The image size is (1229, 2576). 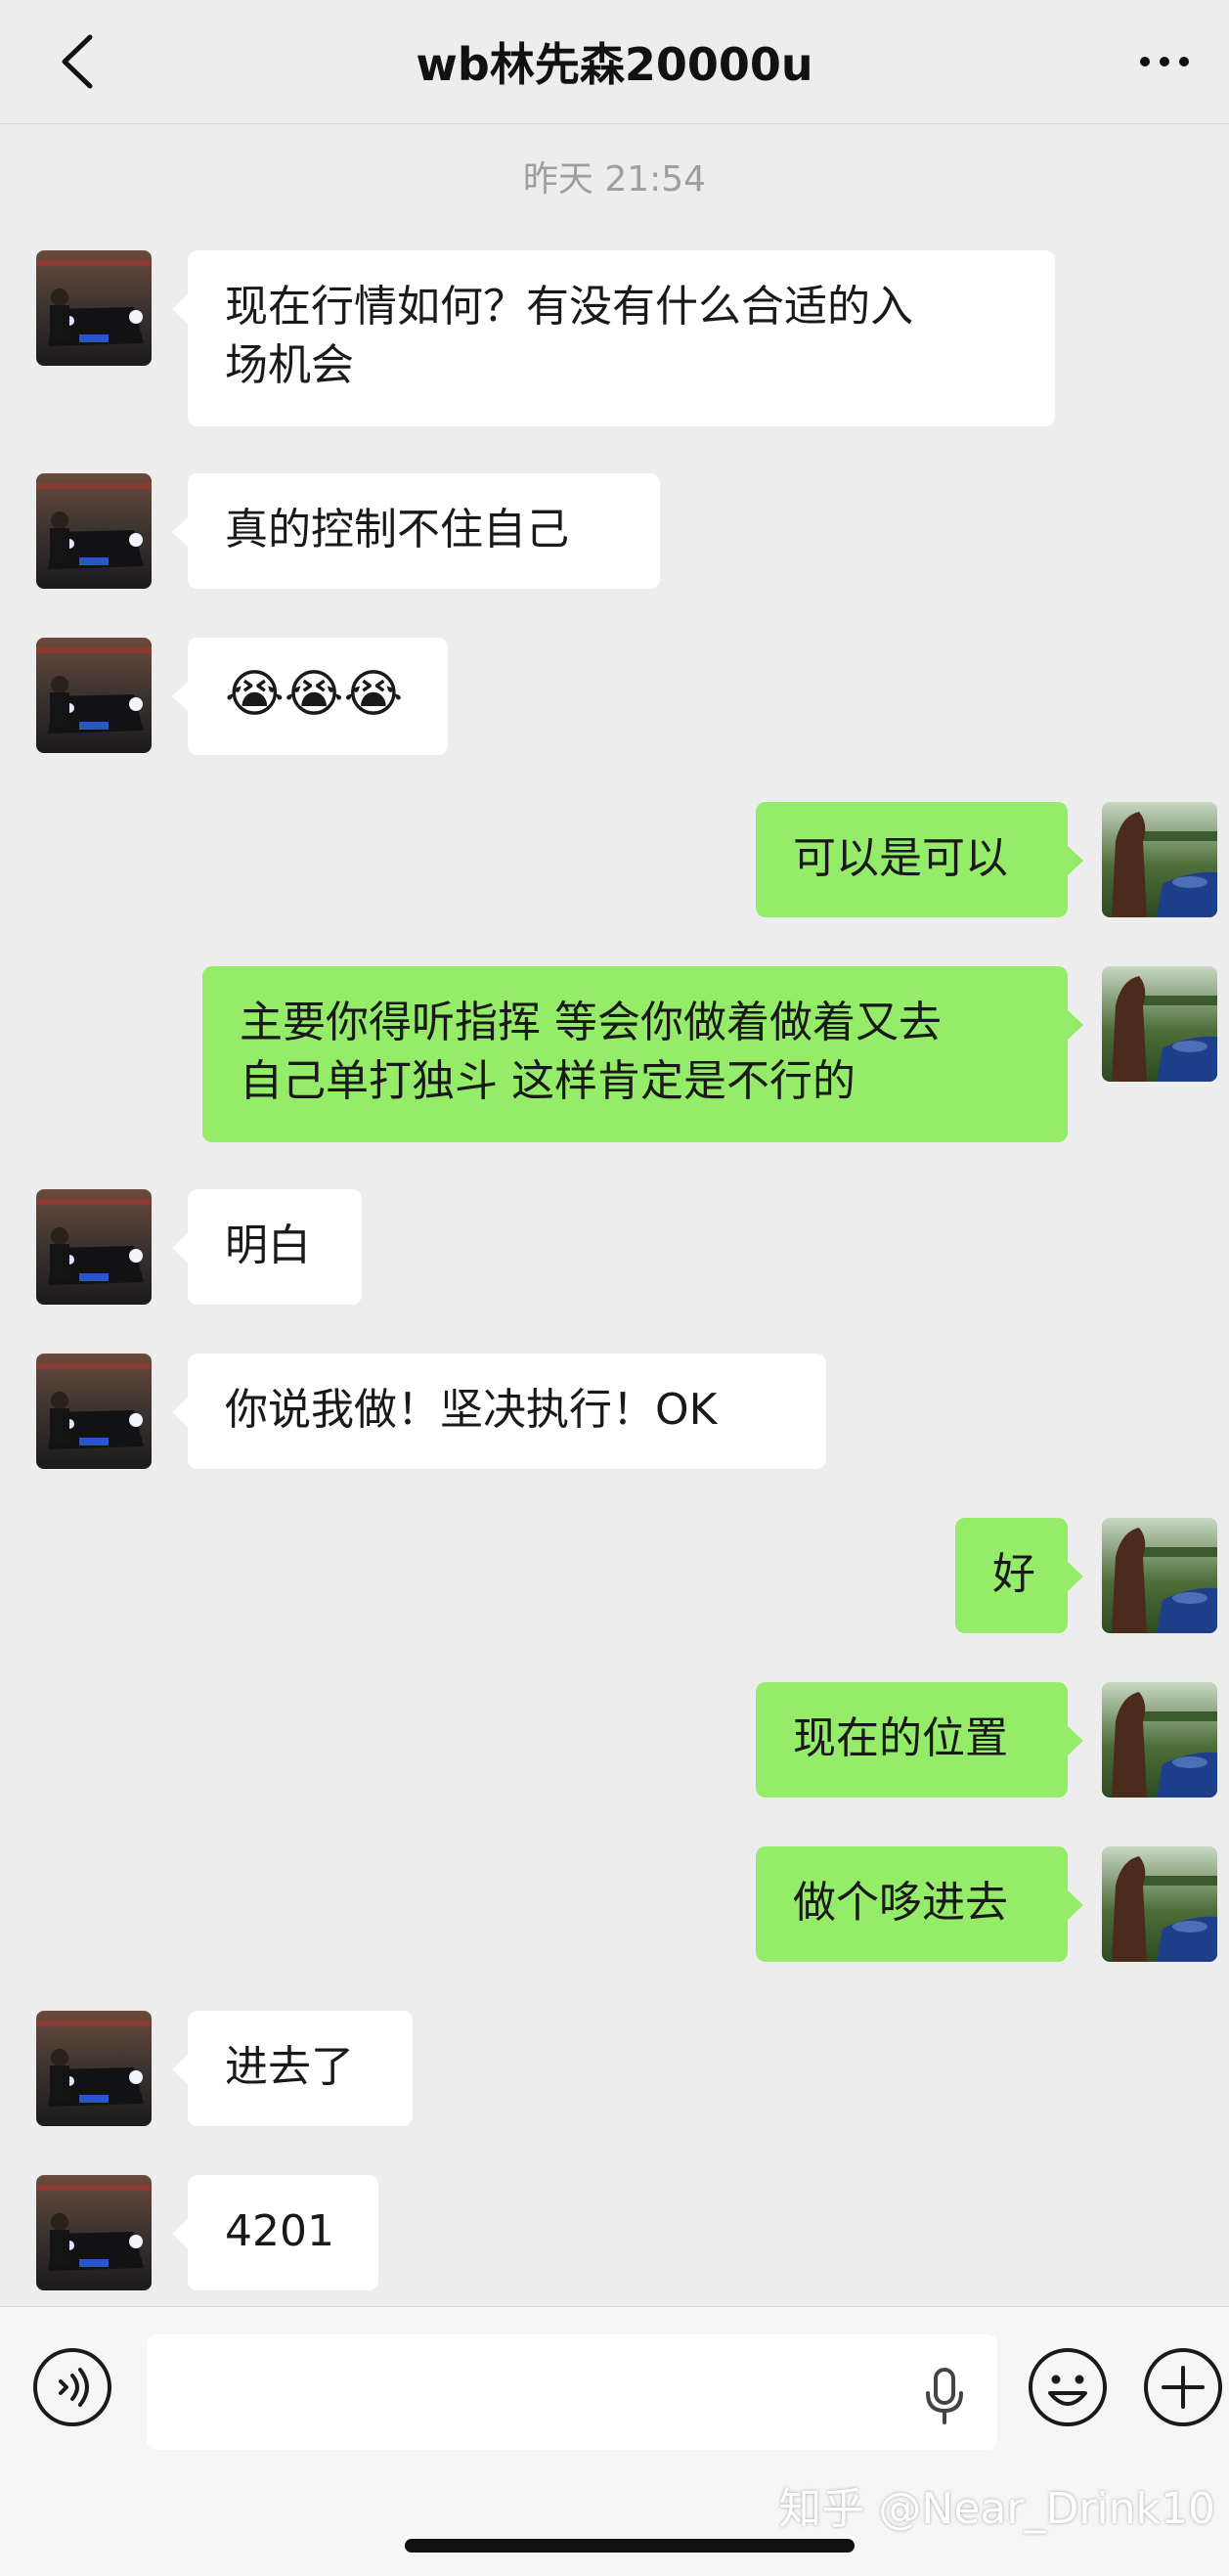 I want to click on chat-header: wb林先森20000u, so click(x=614, y=62).